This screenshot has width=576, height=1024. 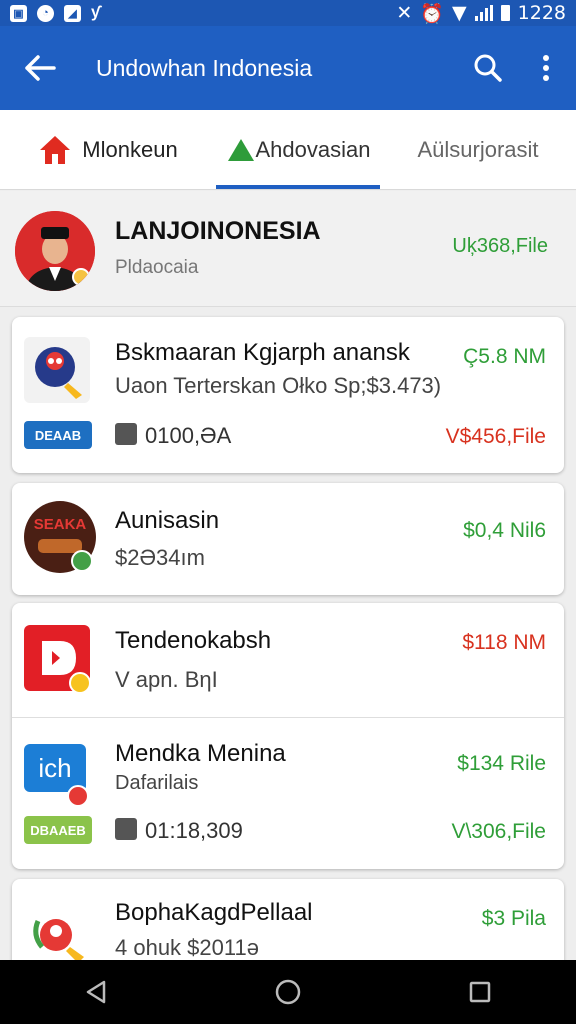 I want to click on tab-third: Aülsurjorasit, so click(x=478, y=149).